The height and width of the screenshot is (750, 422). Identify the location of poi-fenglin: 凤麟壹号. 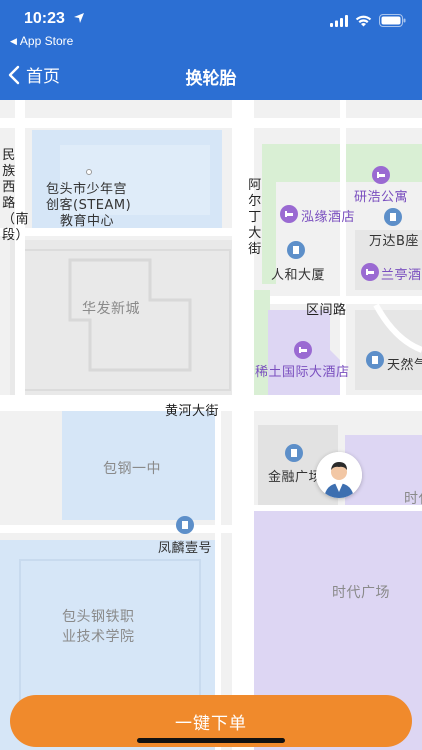
(185, 546).